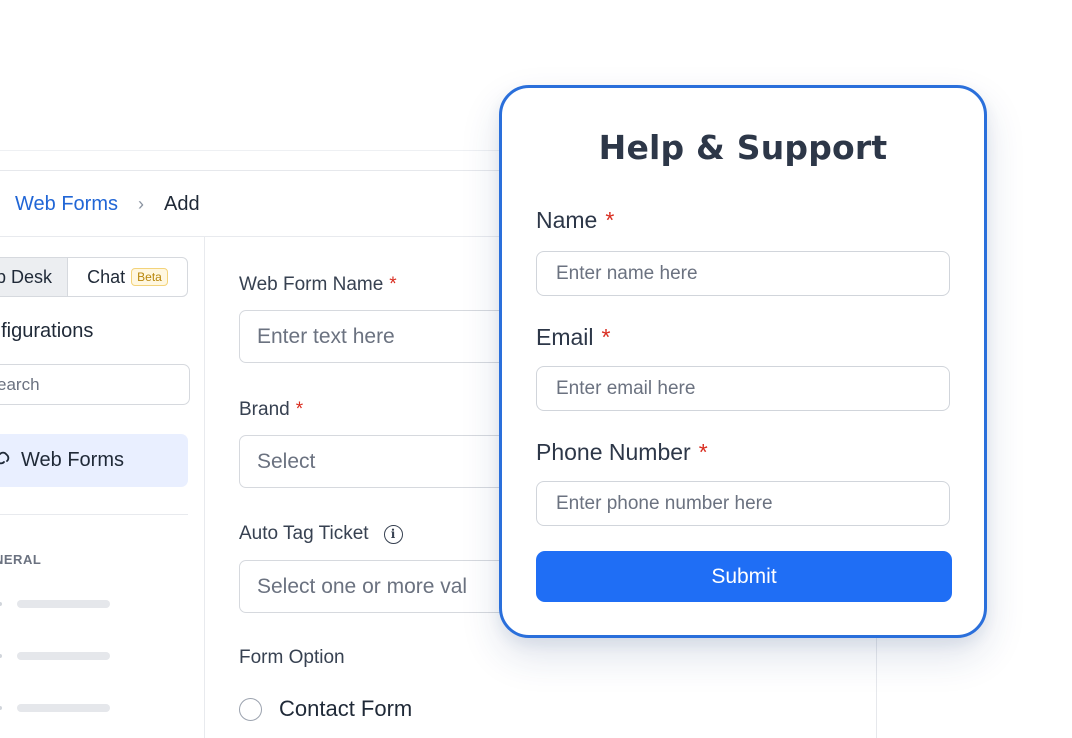 The width and height of the screenshot is (1072, 738). Describe the element at coordinates (311, 284) in the screenshot. I see `web-form-name-label-text: Web Form Name` at that location.